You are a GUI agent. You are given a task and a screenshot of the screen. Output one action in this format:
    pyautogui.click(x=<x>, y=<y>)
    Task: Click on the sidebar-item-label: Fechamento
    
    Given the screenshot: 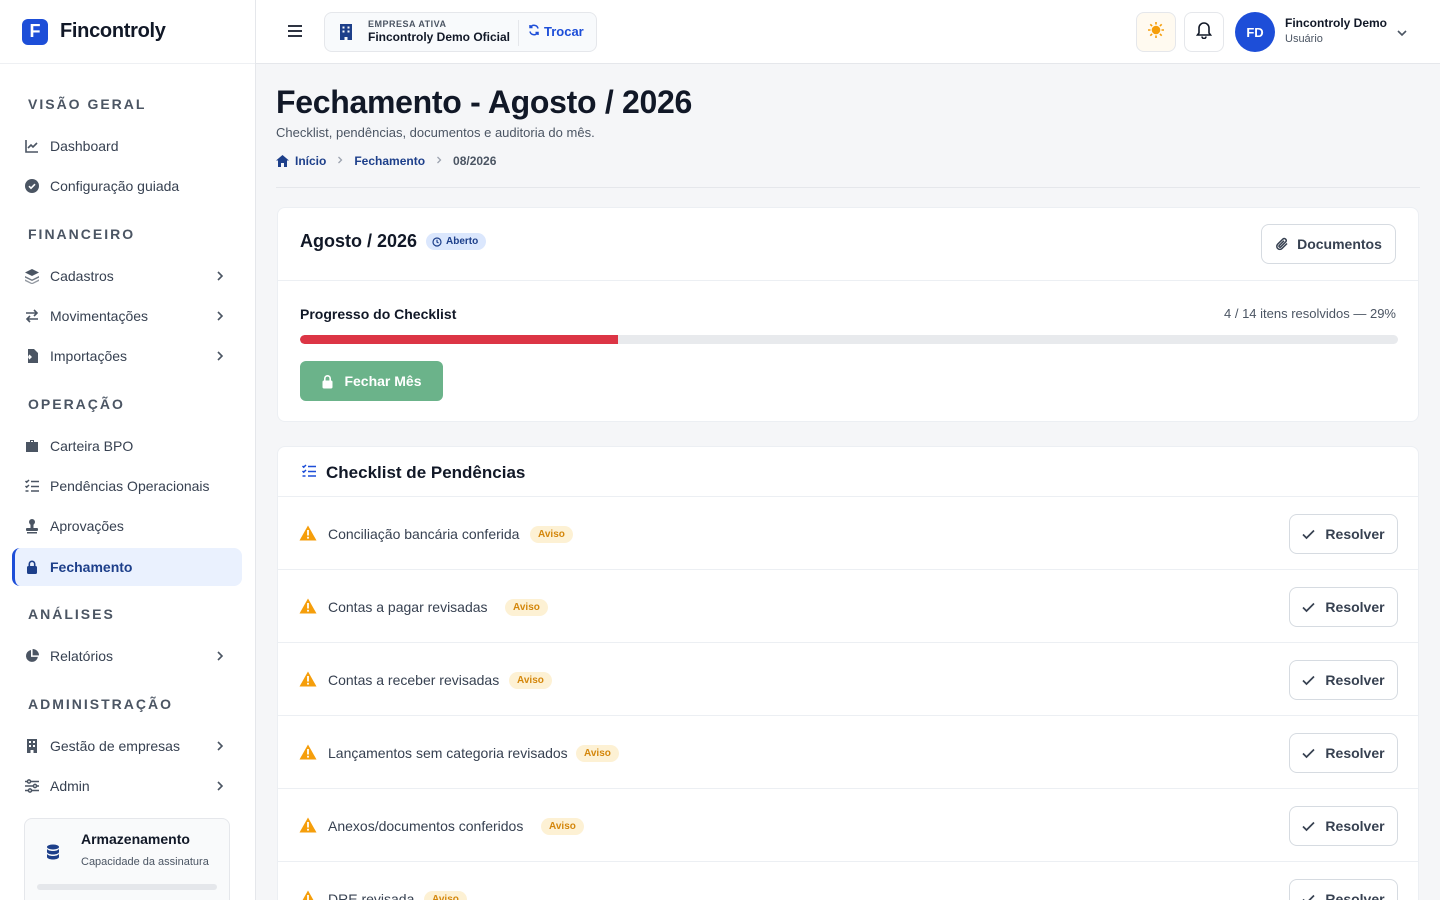 What is the action you would take?
    pyautogui.click(x=91, y=567)
    